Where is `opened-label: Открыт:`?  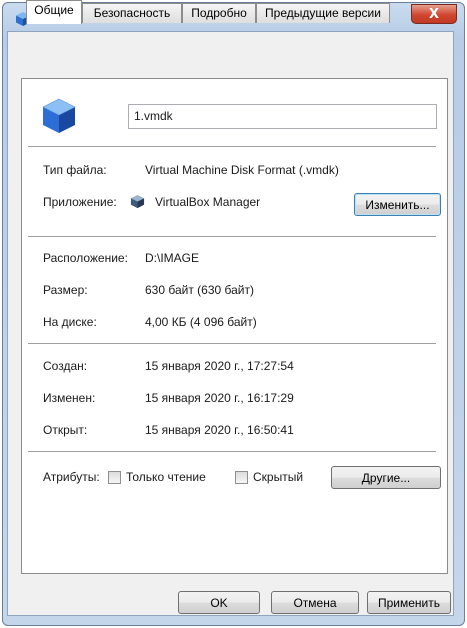
opened-label: Открыт: is located at coordinates (65, 430).